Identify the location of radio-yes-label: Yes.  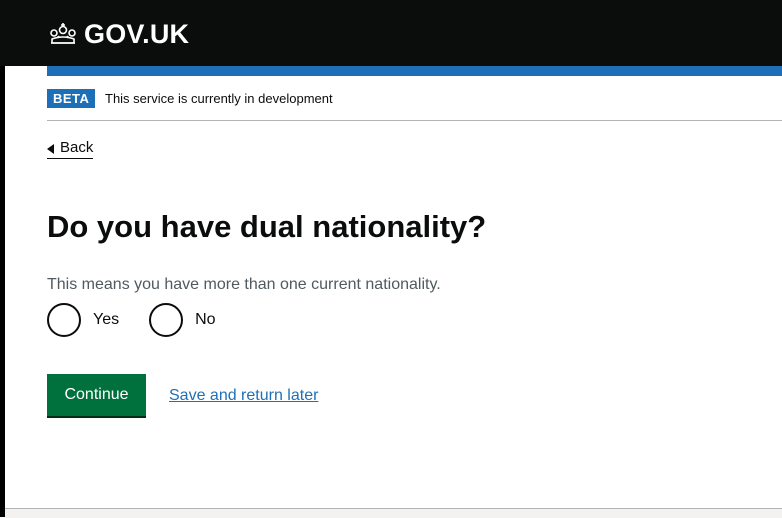
(106, 320).